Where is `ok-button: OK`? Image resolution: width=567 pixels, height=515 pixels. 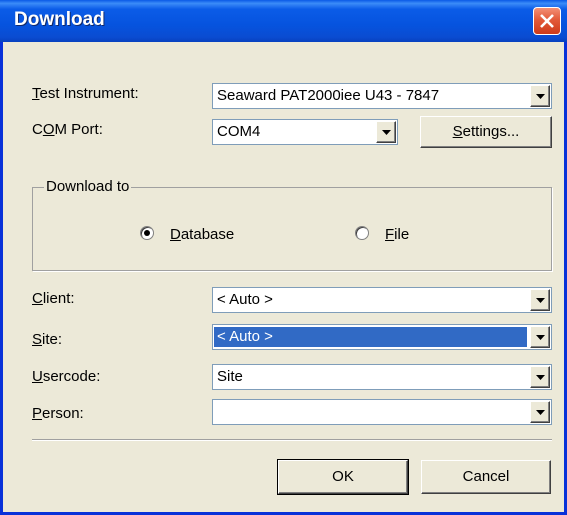 ok-button: OK is located at coordinates (343, 477).